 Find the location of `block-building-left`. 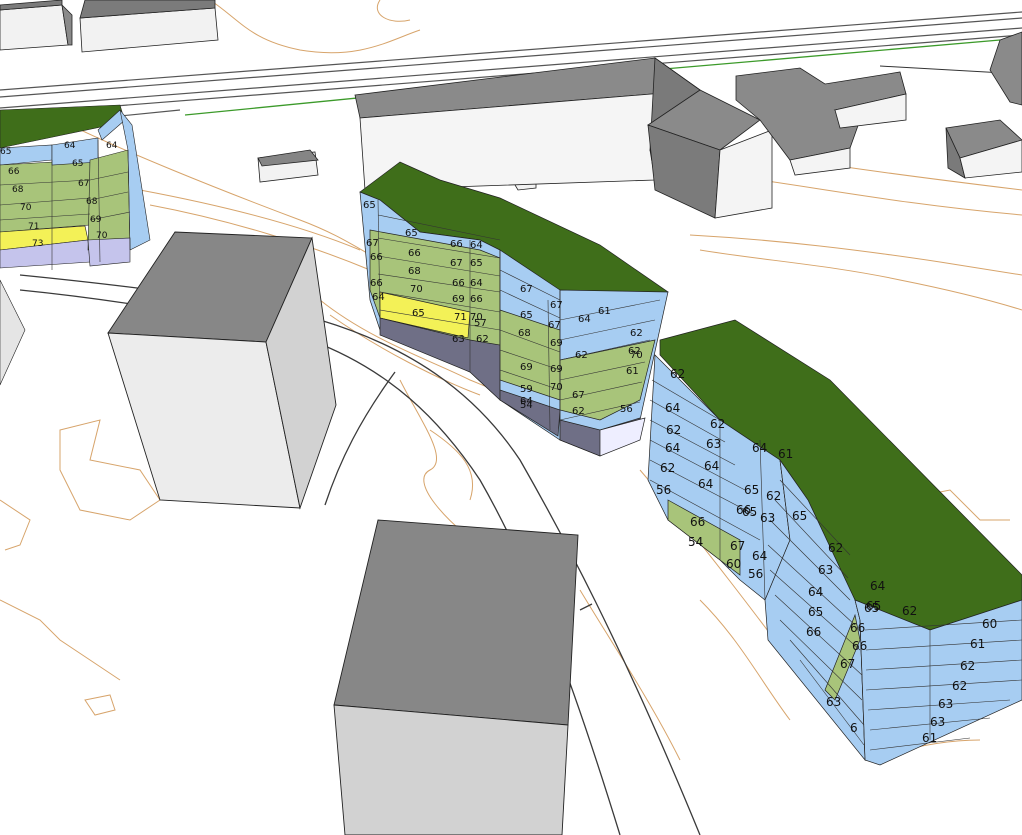

block-building-left is located at coordinates (222, 370).